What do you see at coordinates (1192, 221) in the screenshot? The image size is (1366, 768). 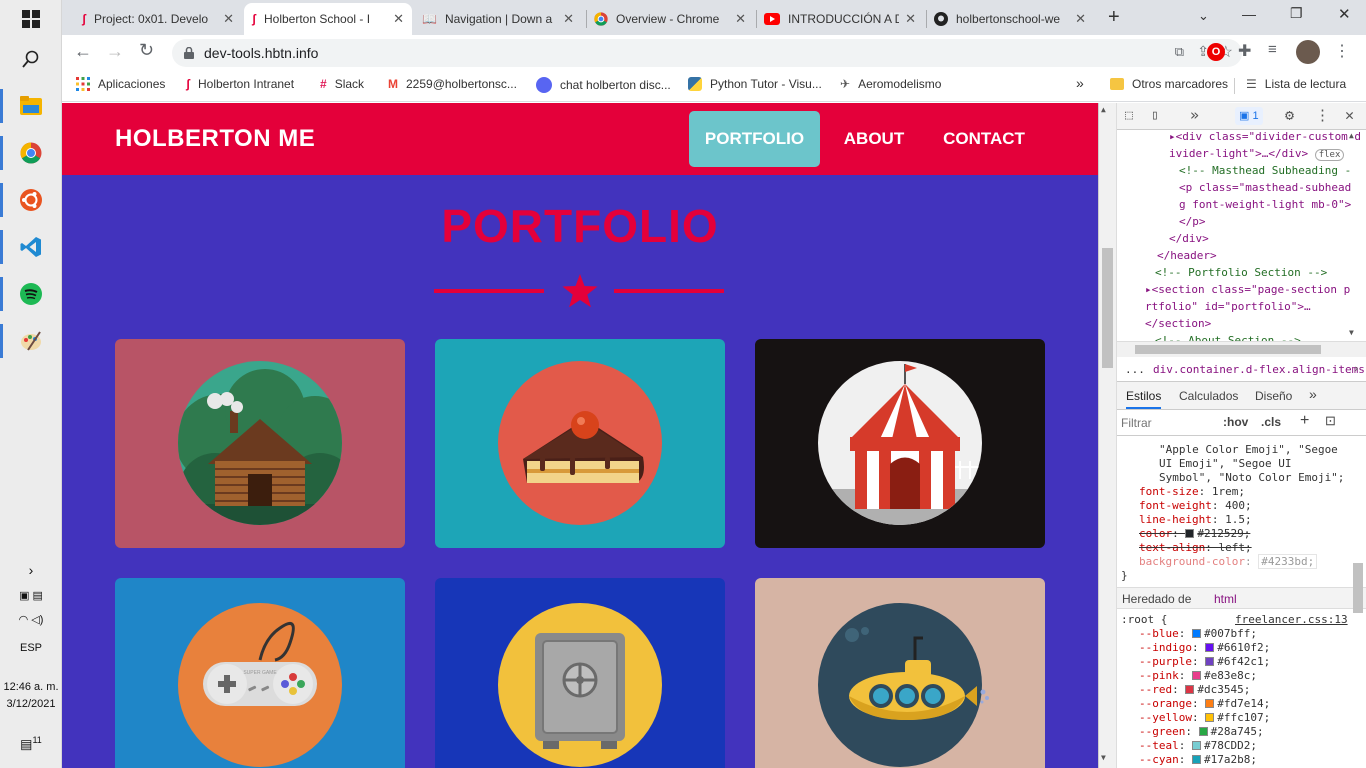 I see `dom-node: </p>` at bounding box center [1192, 221].